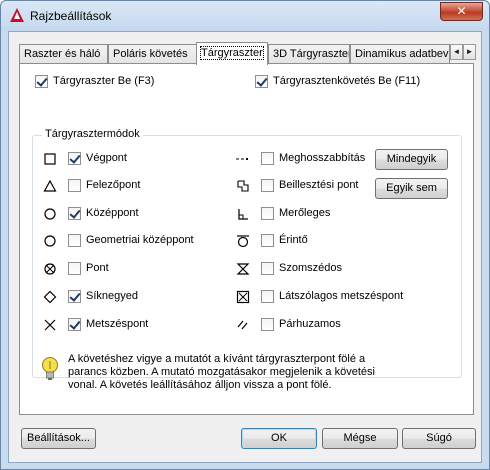 The height and width of the screenshot is (470, 490). Describe the element at coordinates (346, 81) in the screenshot. I see `tracking-on-label: Tárgyrasztenkövetés Be (F11)` at that location.